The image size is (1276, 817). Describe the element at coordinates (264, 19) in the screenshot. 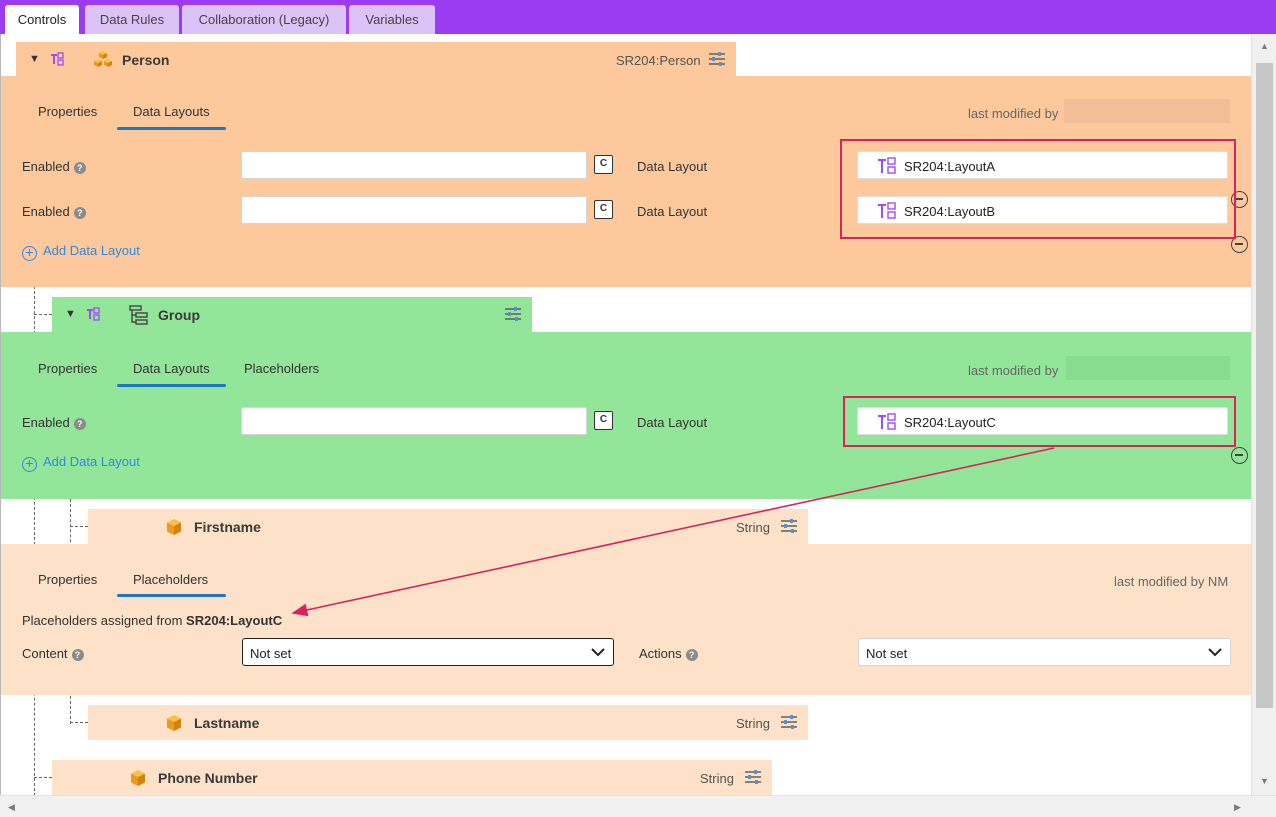

I see `tab-collaboration-legacy: Collaboration (Legacy)` at that location.